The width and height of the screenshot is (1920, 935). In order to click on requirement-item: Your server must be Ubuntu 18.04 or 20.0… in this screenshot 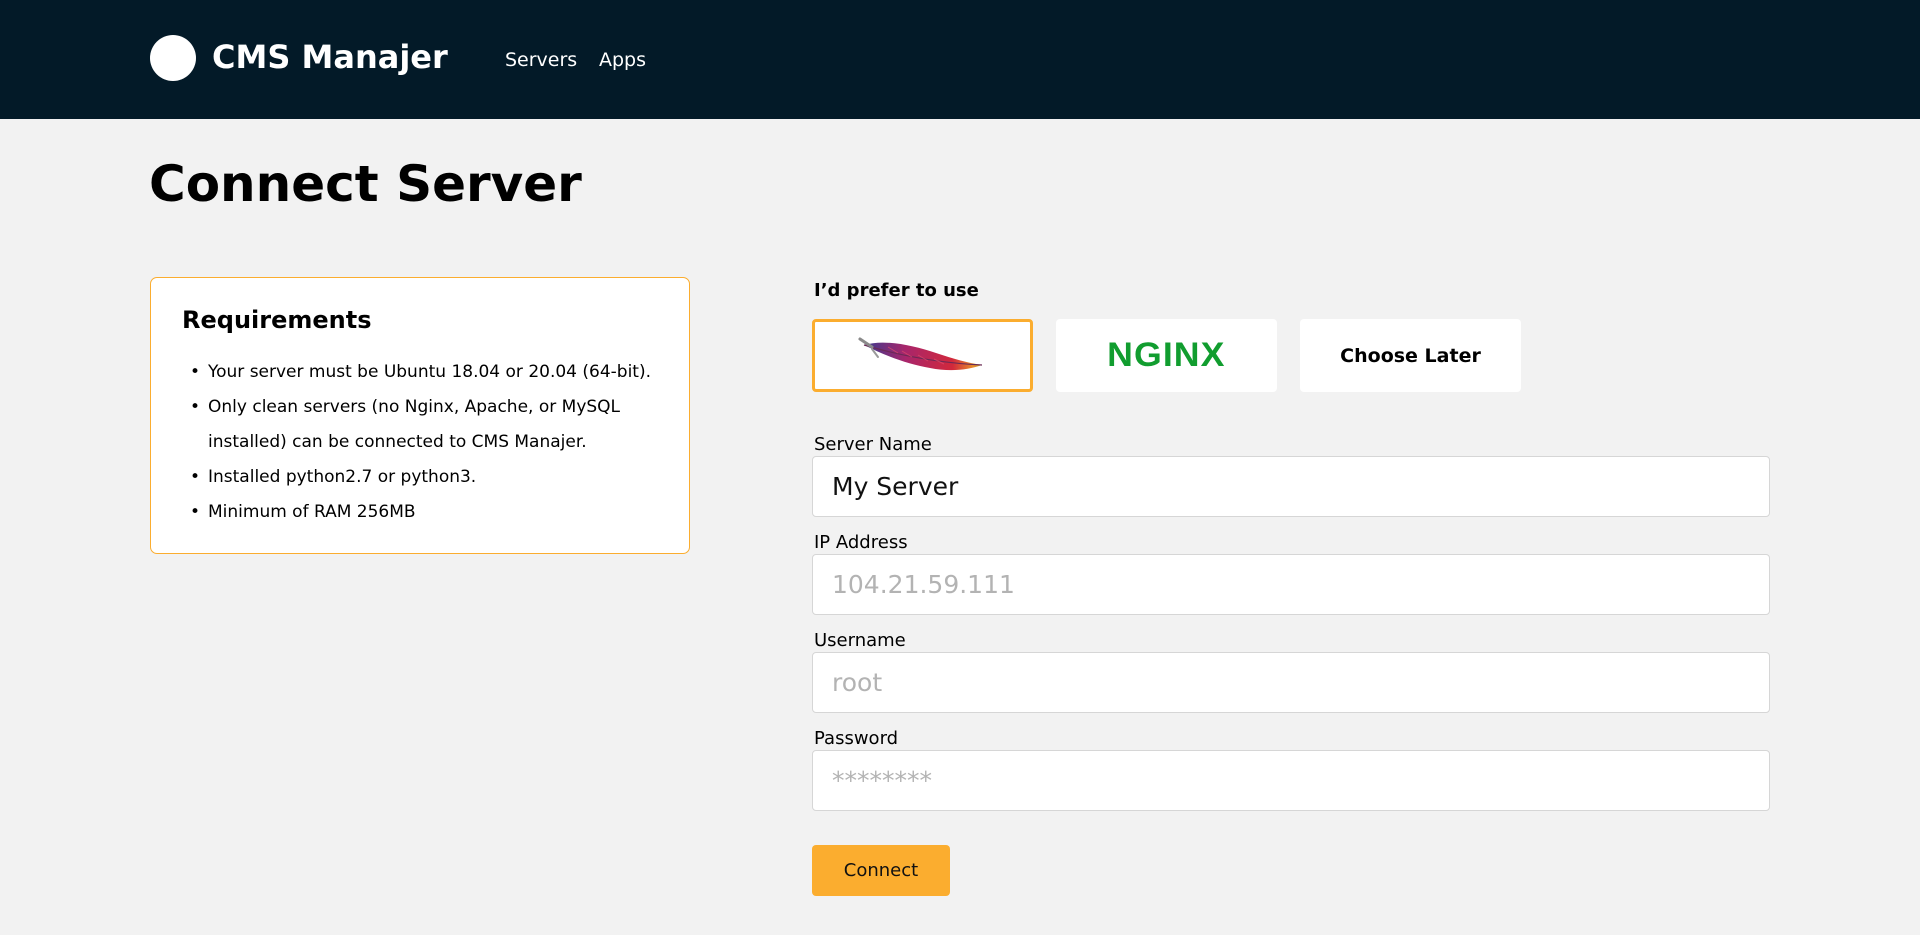, I will do `click(426, 372)`.